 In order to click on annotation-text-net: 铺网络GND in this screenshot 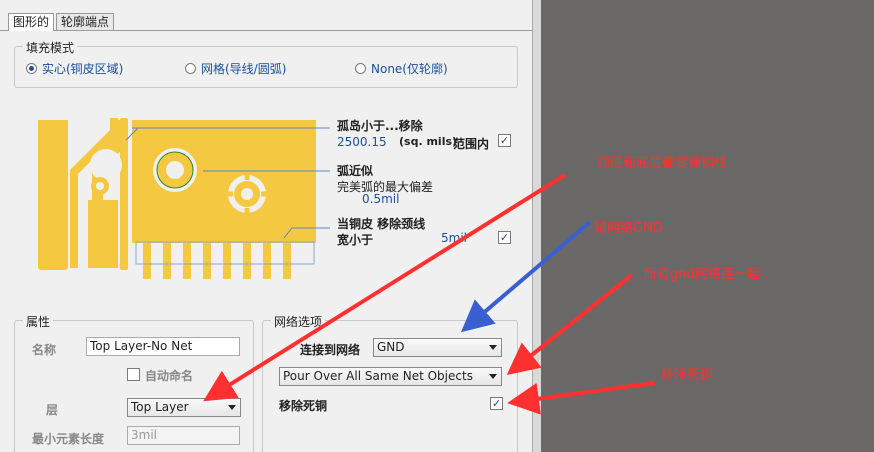, I will do `click(628, 228)`.